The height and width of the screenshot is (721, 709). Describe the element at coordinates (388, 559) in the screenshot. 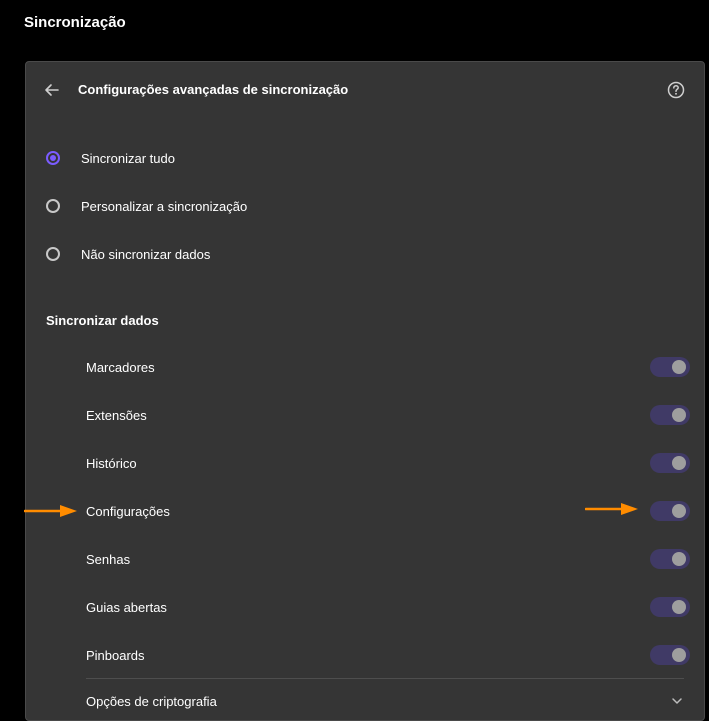

I see `sync-item-passwords: Senhas` at that location.